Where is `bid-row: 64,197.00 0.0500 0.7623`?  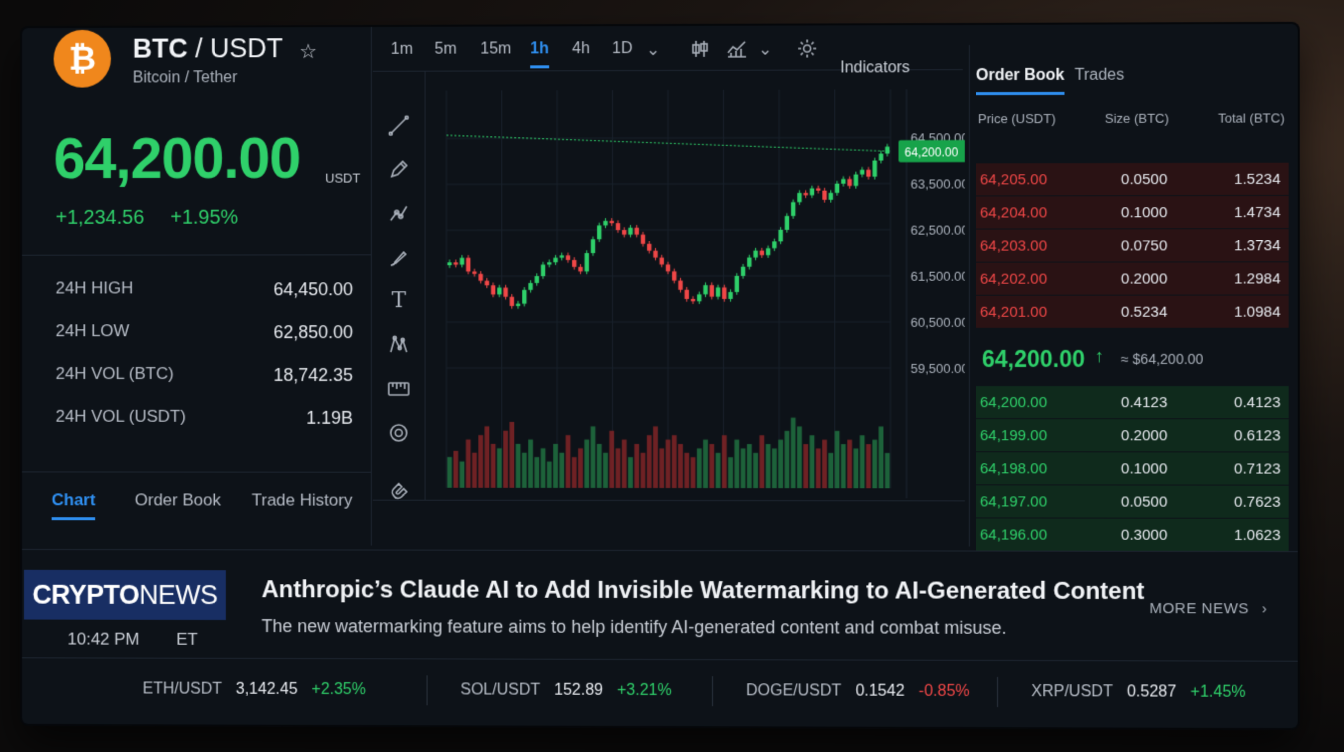
bid-row: 64,197.00 0.0500 0.7623 is located at coordinates (1132, 501).